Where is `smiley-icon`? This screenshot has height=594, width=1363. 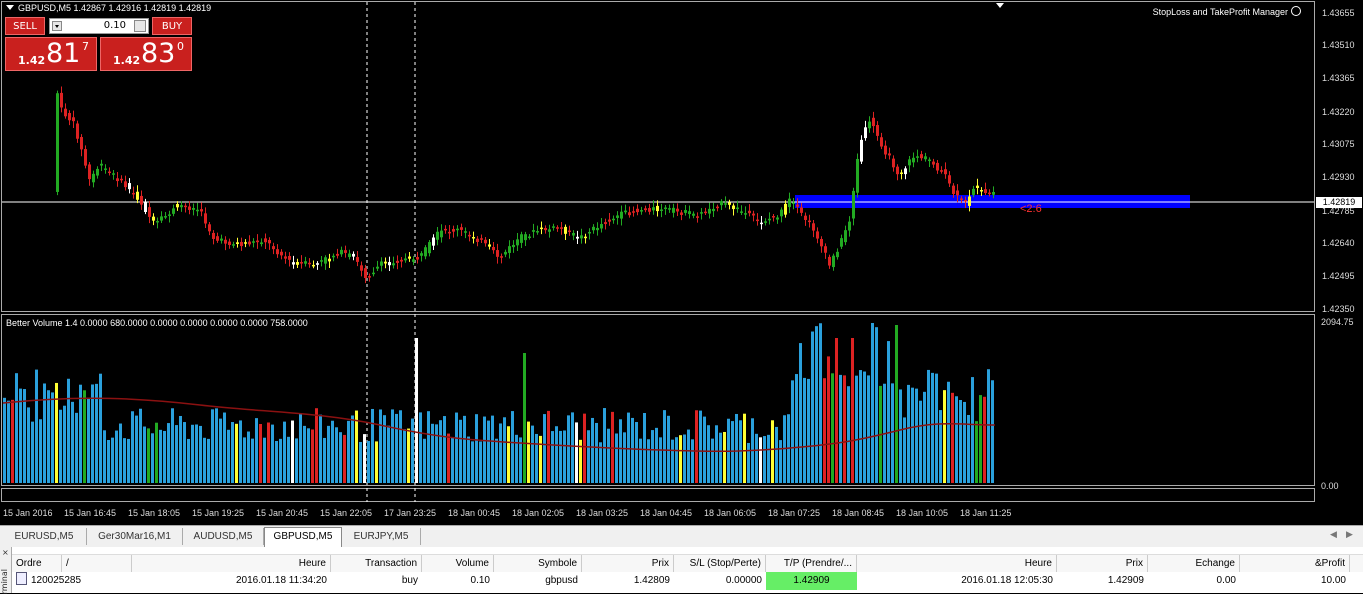
smiley-icon is located at coordinates (1296, 11).